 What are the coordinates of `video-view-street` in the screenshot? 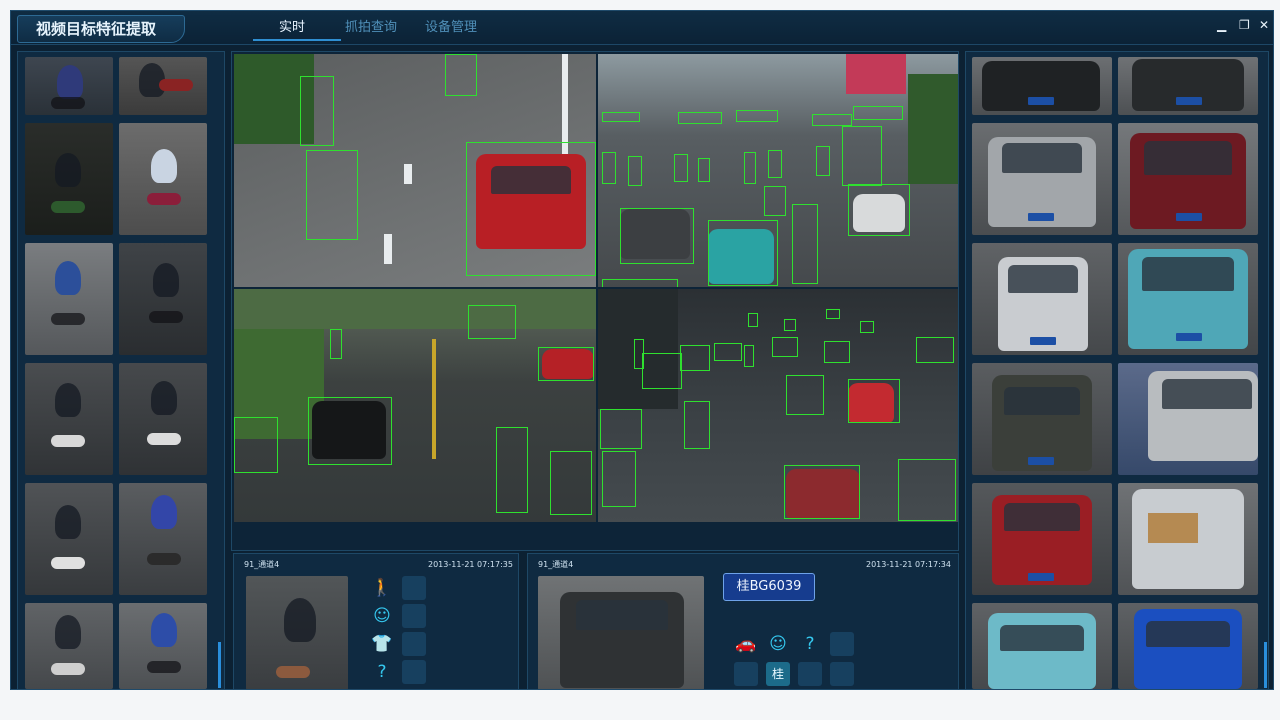 It's located at (415, 170).